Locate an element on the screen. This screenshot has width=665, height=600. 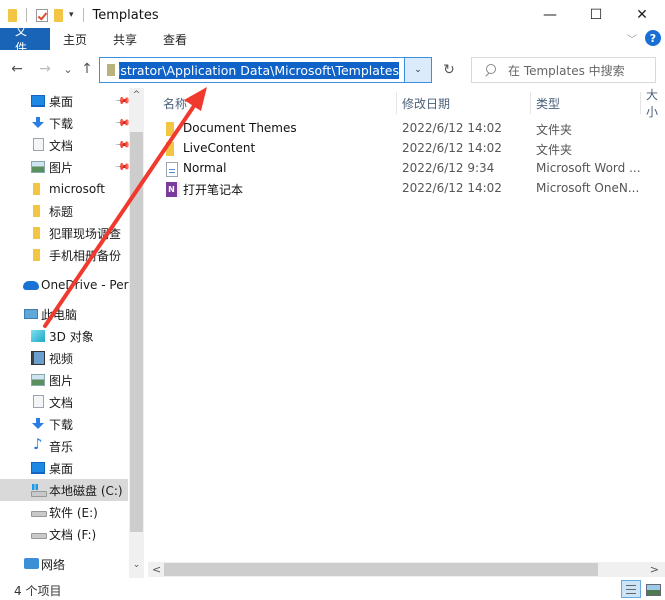
expand-ribbon-icon: ﹀ is located at coordinates (632, 38).